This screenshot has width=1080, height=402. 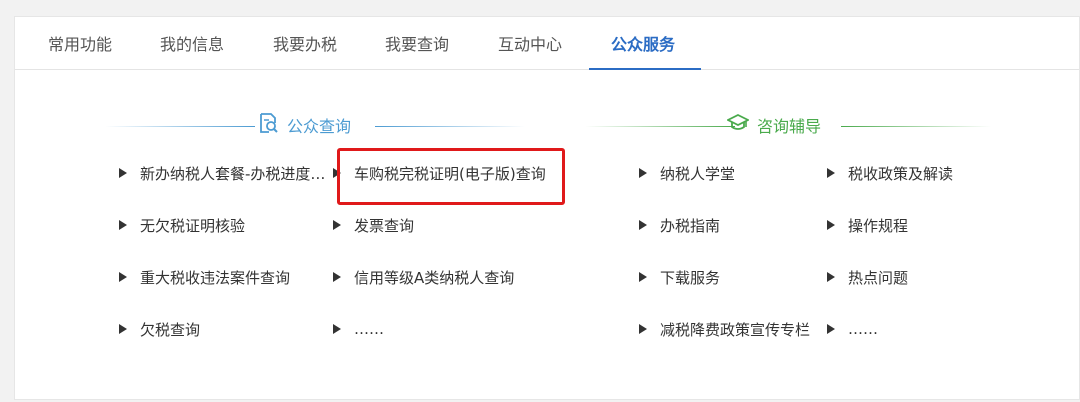 I want to click on tab-common-functions: 常用功能, so click(x=80, y=43).